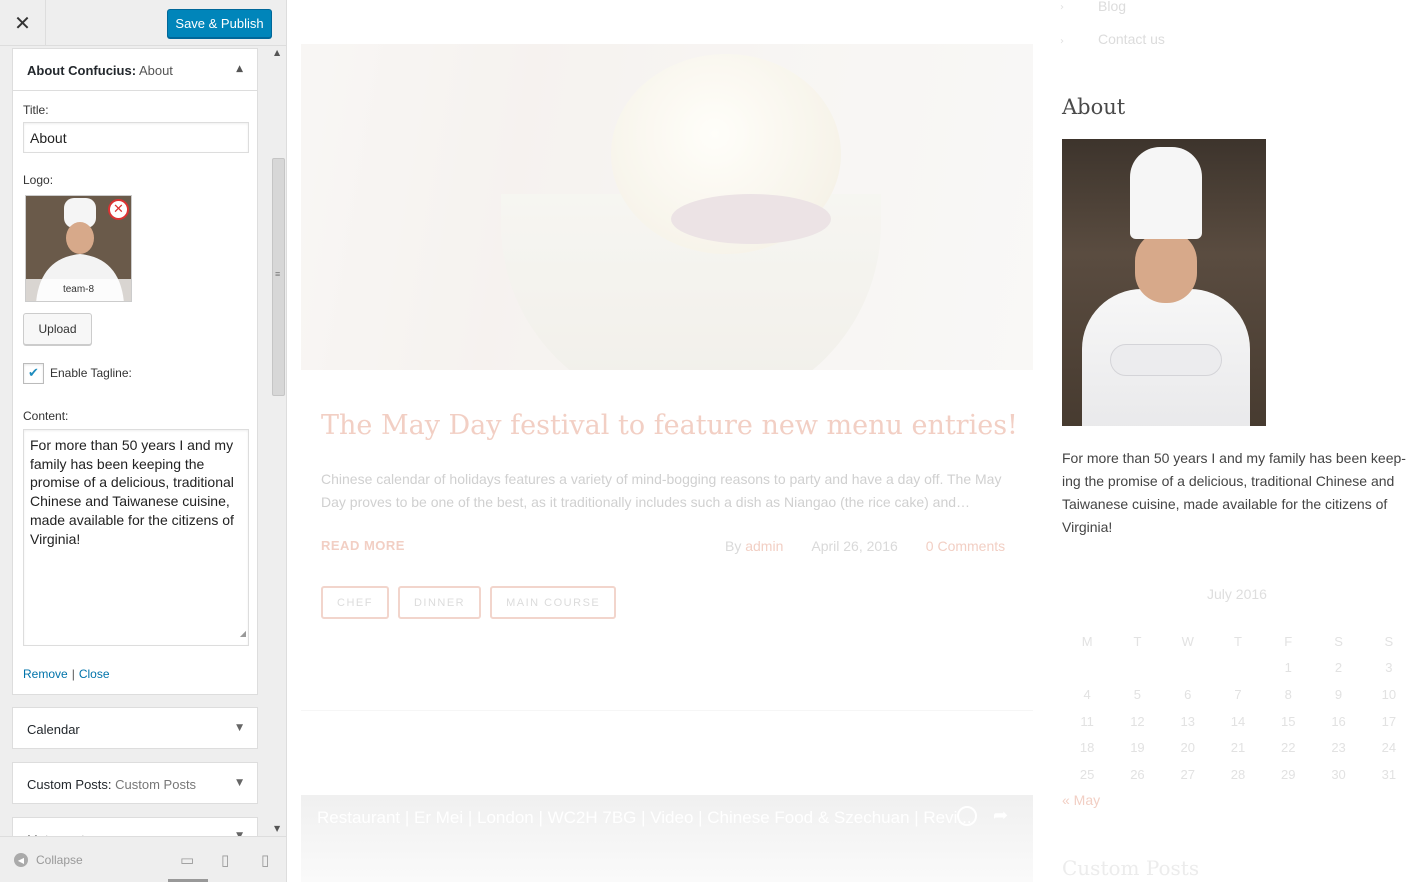  What do you see at coordinates (1338, 668) in the screenshot?
I see `calendar-day: 2` at bounding box center [1338, 668].